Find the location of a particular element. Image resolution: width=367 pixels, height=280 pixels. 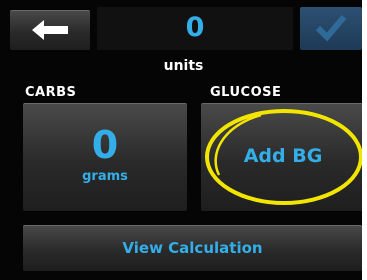

left-arrow-icon is located at coordinates (50, 30).